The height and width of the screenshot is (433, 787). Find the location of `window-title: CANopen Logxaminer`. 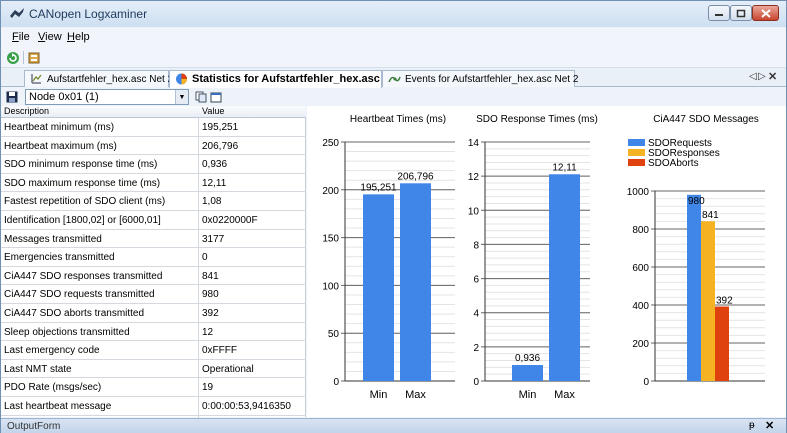

window-title: CANopen Logxaminer is located at coordinates (88, 14).